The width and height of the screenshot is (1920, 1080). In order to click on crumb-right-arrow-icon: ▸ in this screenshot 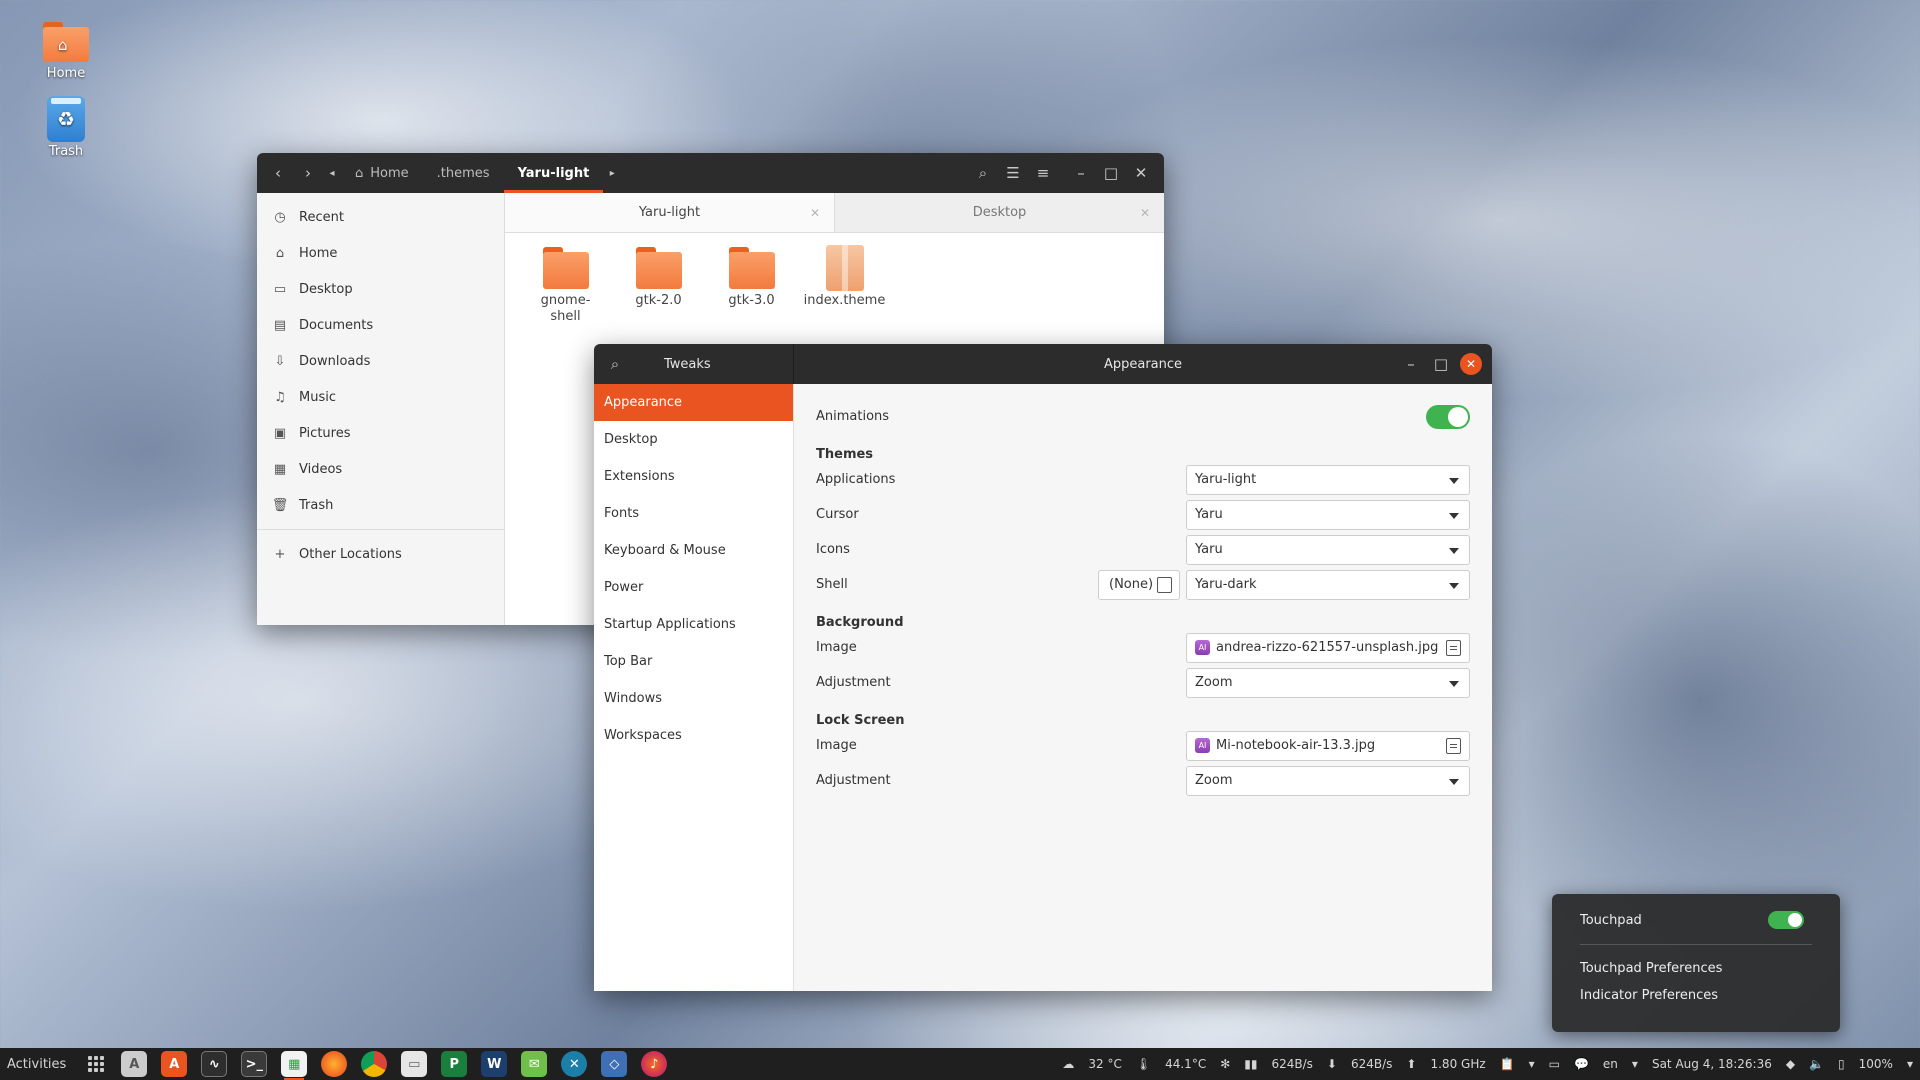, I will do `click(612, 173)`.